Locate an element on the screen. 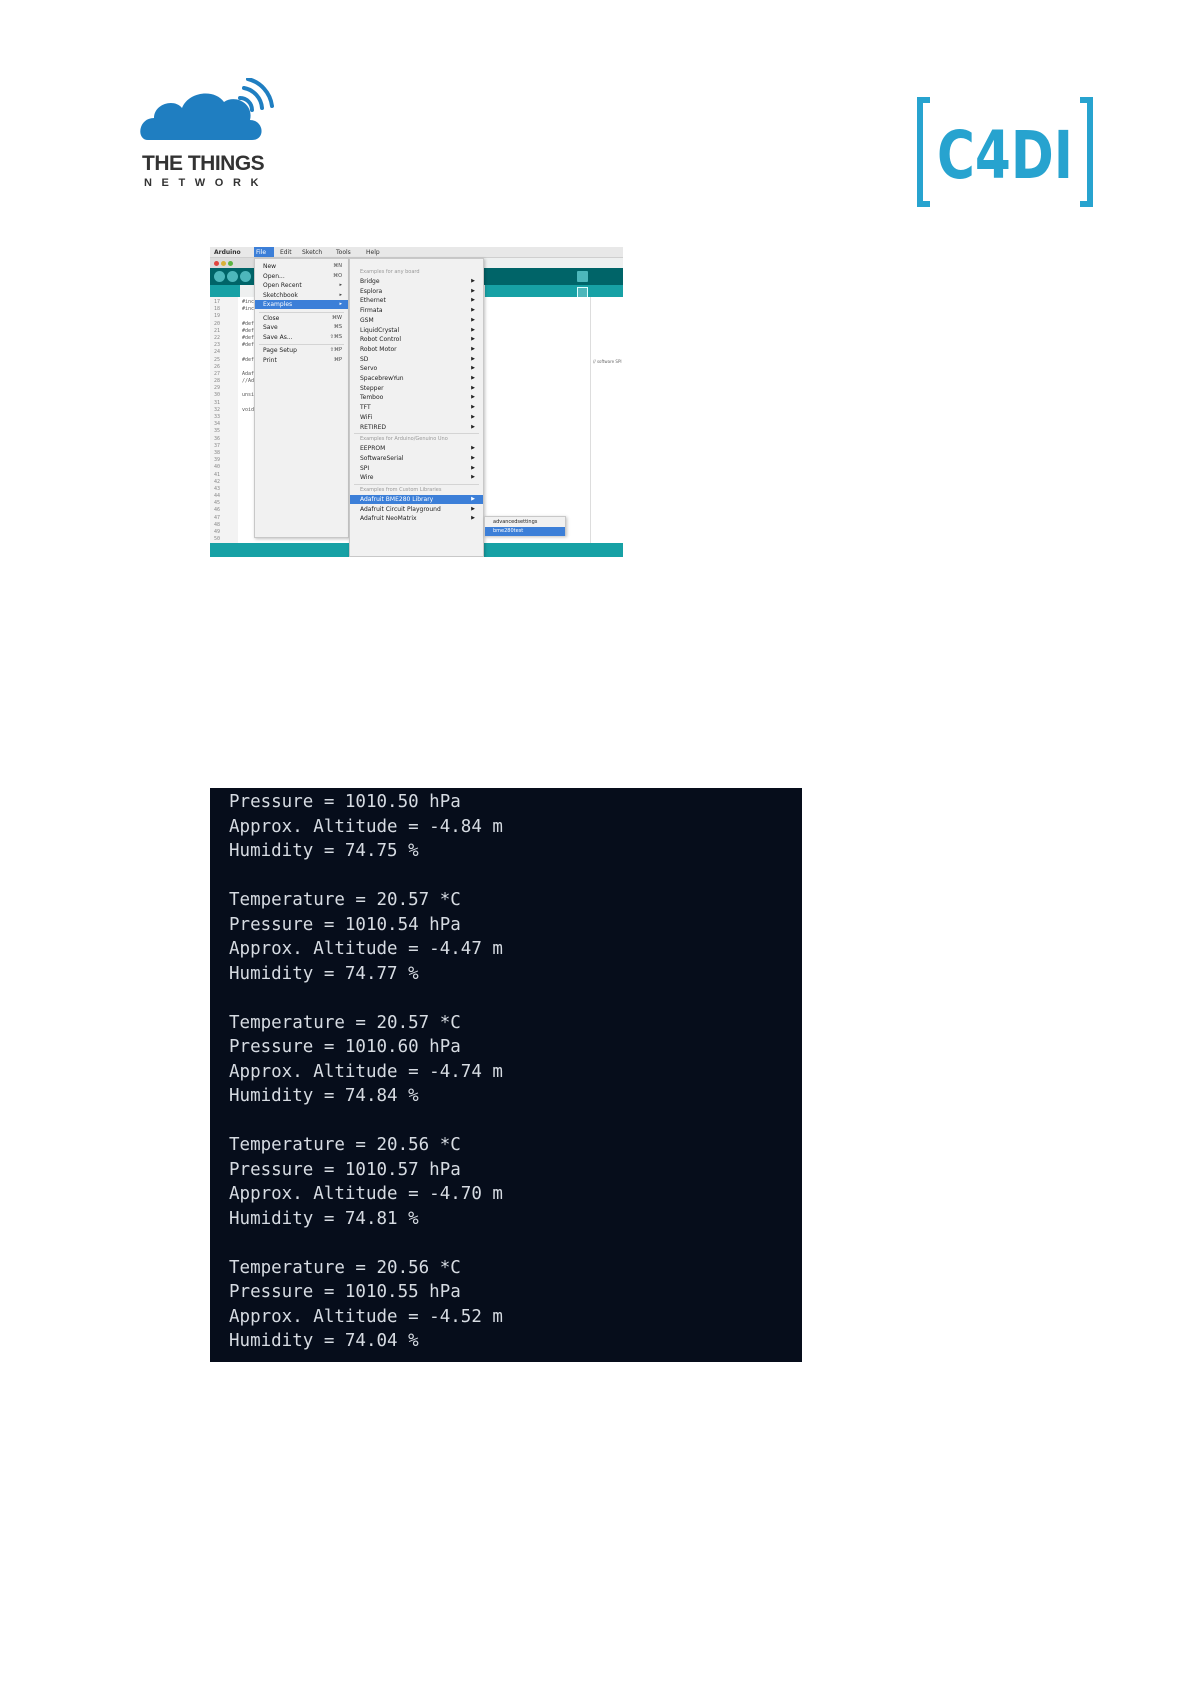  examples-menu-item: WiFi is located at coordinates (366, 417).